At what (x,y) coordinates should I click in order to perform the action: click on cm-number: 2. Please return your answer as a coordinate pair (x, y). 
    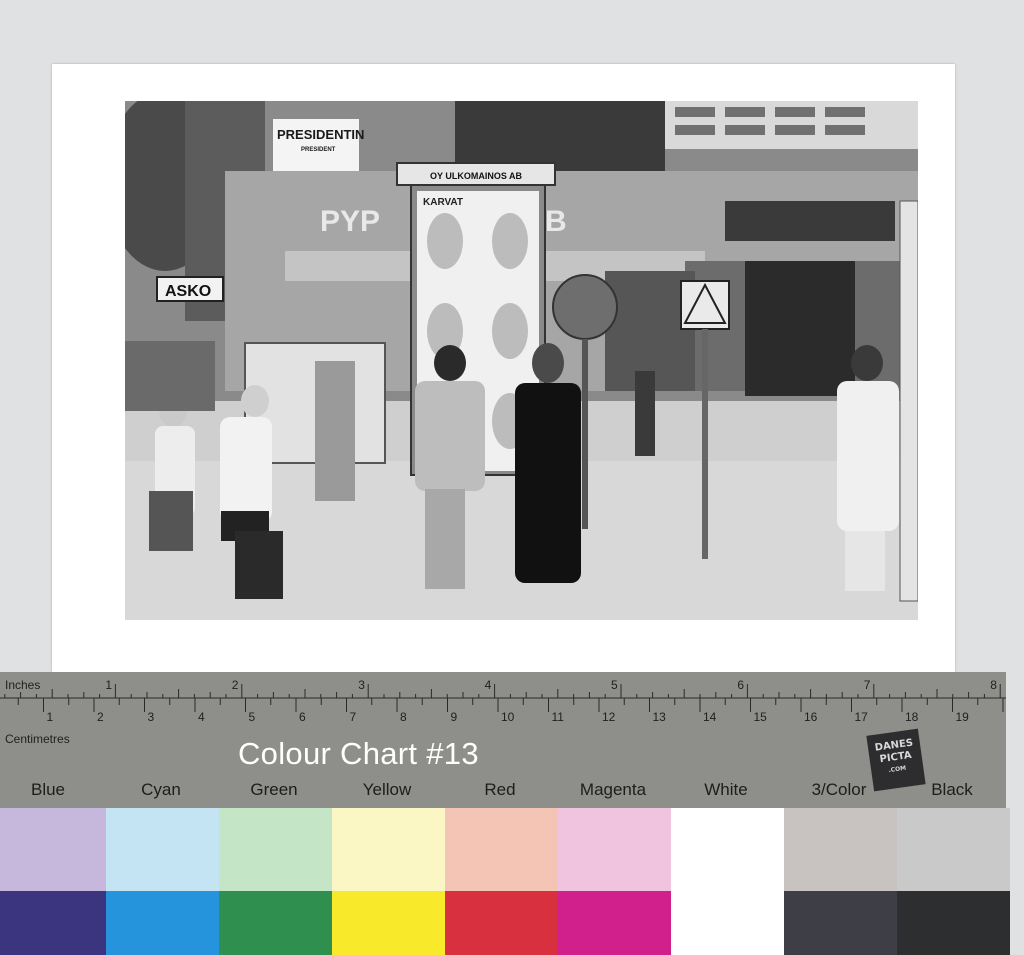
    Looking at the image, I should click on (100, 717).